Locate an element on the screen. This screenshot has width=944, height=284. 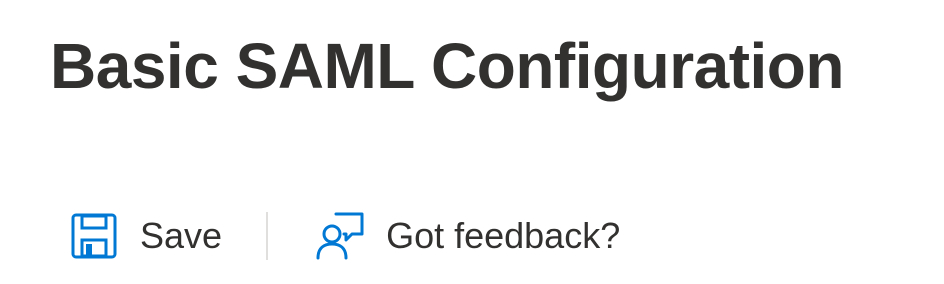
feedback-label: Got feedback? is located at coordinates (503, 235).